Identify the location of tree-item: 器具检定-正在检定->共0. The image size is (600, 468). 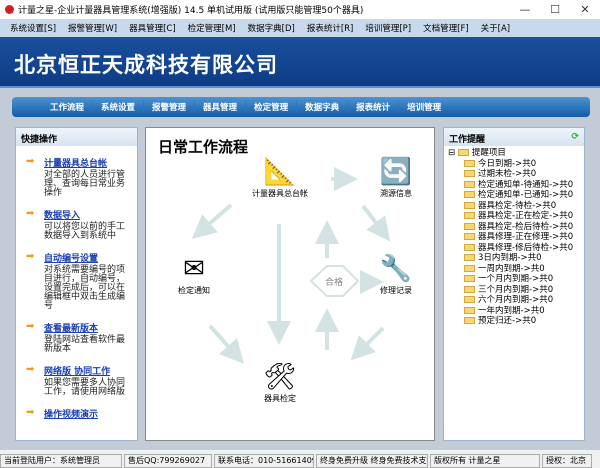
(514, 216).